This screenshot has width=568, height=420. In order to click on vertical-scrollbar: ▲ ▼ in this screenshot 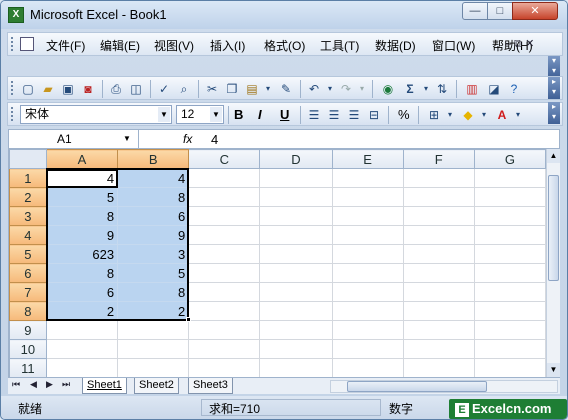, I will do `click(553, 263)`.